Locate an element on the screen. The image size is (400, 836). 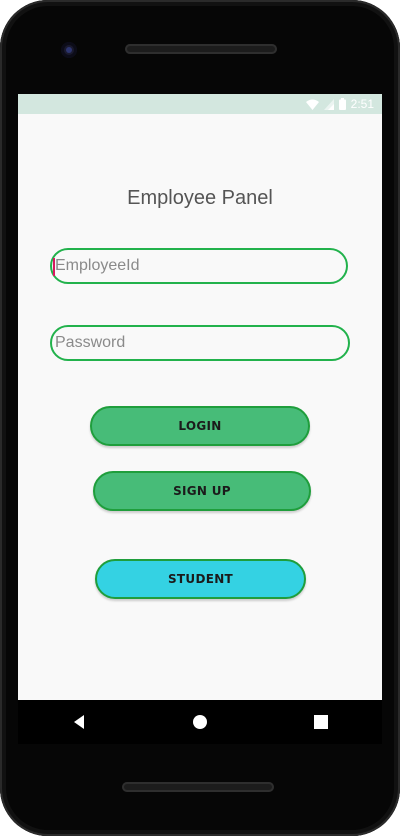
battery-icon is located at coordinates (342, 104).